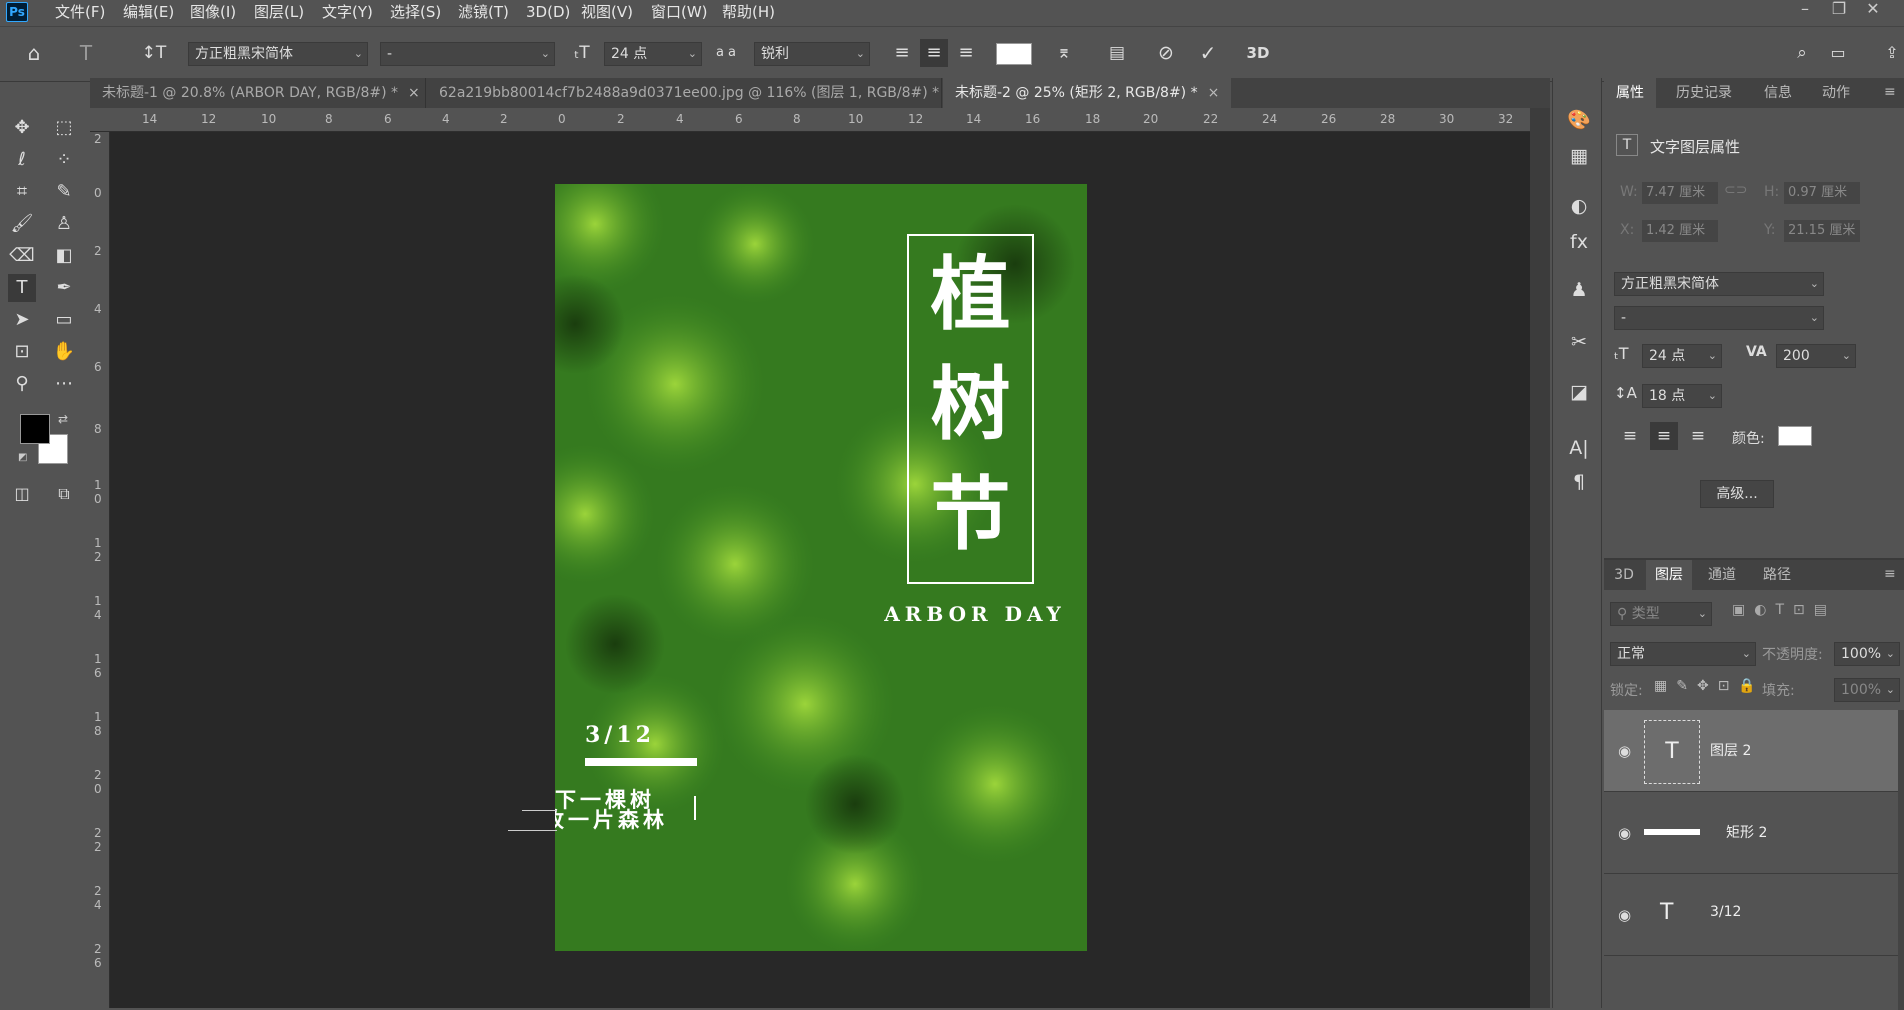 This screenshot has width=1904, height=1010. Describe the element at coordinates (22, 494) in the screenshot. I see `quick-mask-icon: ◫` at that location.